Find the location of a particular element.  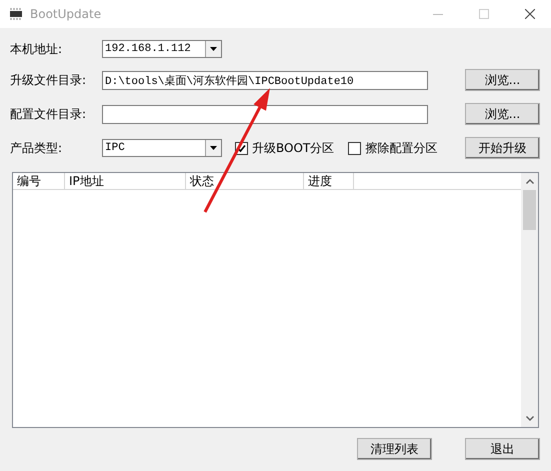

checkbox-label: 升级BOOT分区 is located at coordinates (293, 148).